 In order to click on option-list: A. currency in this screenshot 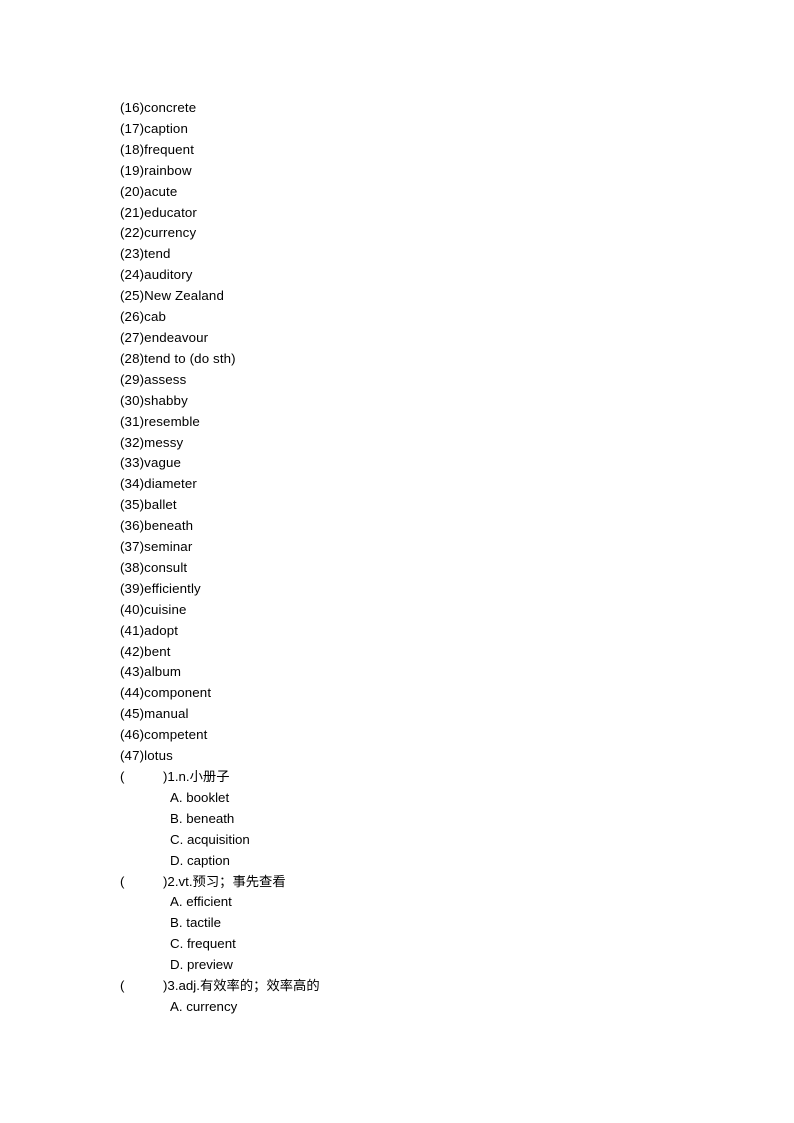, I will do `click(420, 1007)`.